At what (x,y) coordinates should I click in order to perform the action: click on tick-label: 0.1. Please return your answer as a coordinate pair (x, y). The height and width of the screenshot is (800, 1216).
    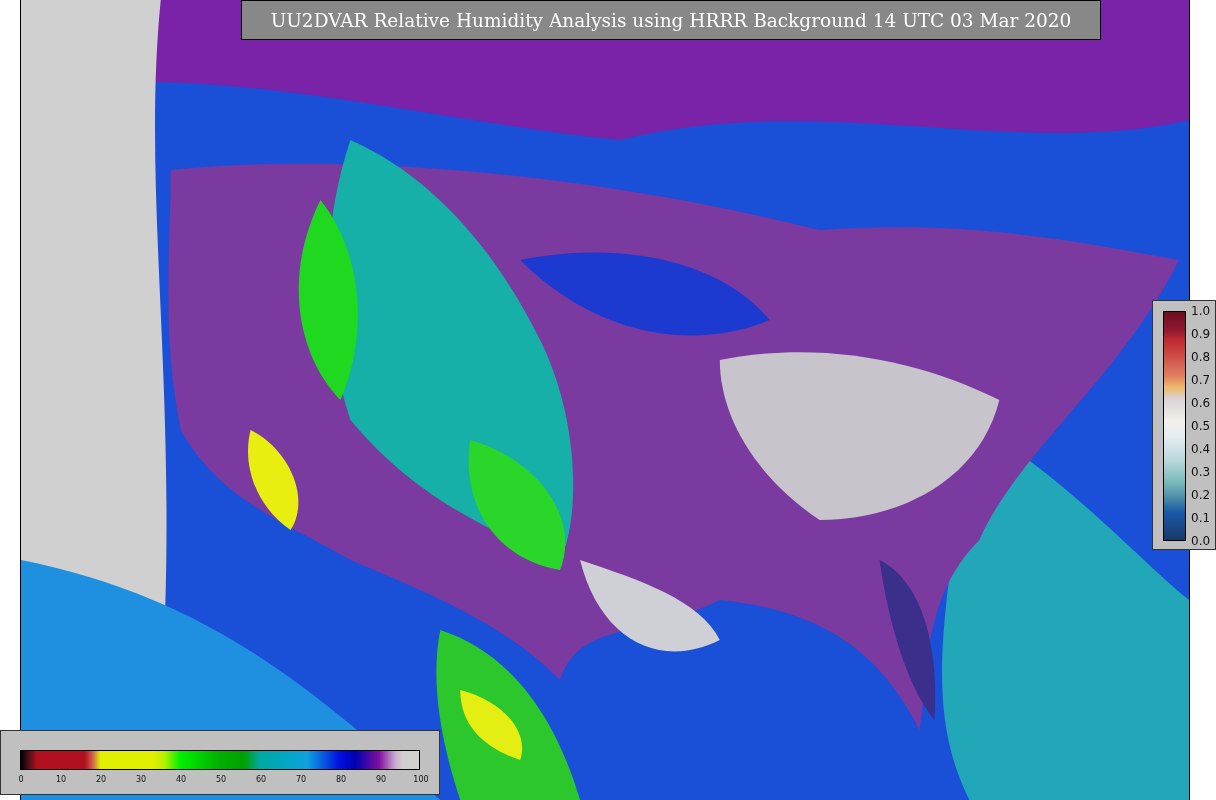
    Looking at the image, I should click on (1201, 518).